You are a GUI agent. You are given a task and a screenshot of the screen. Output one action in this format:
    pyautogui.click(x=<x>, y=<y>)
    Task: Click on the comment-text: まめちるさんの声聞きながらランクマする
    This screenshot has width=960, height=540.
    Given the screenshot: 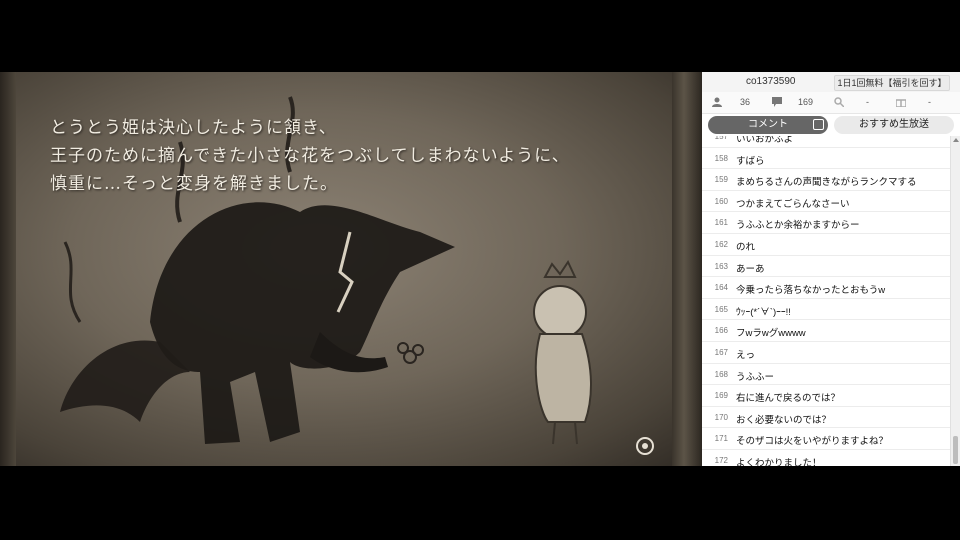 What is the action you would take?
    pyautogui.click(x=826, y=183)
    